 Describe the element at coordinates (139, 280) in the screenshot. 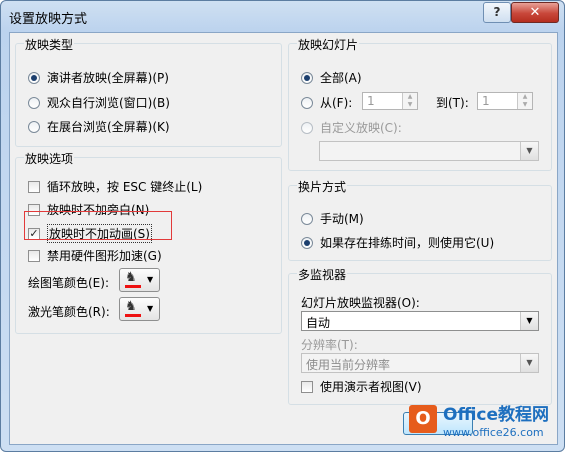

I see `pen-color-button: ♞ ▼` at that location.